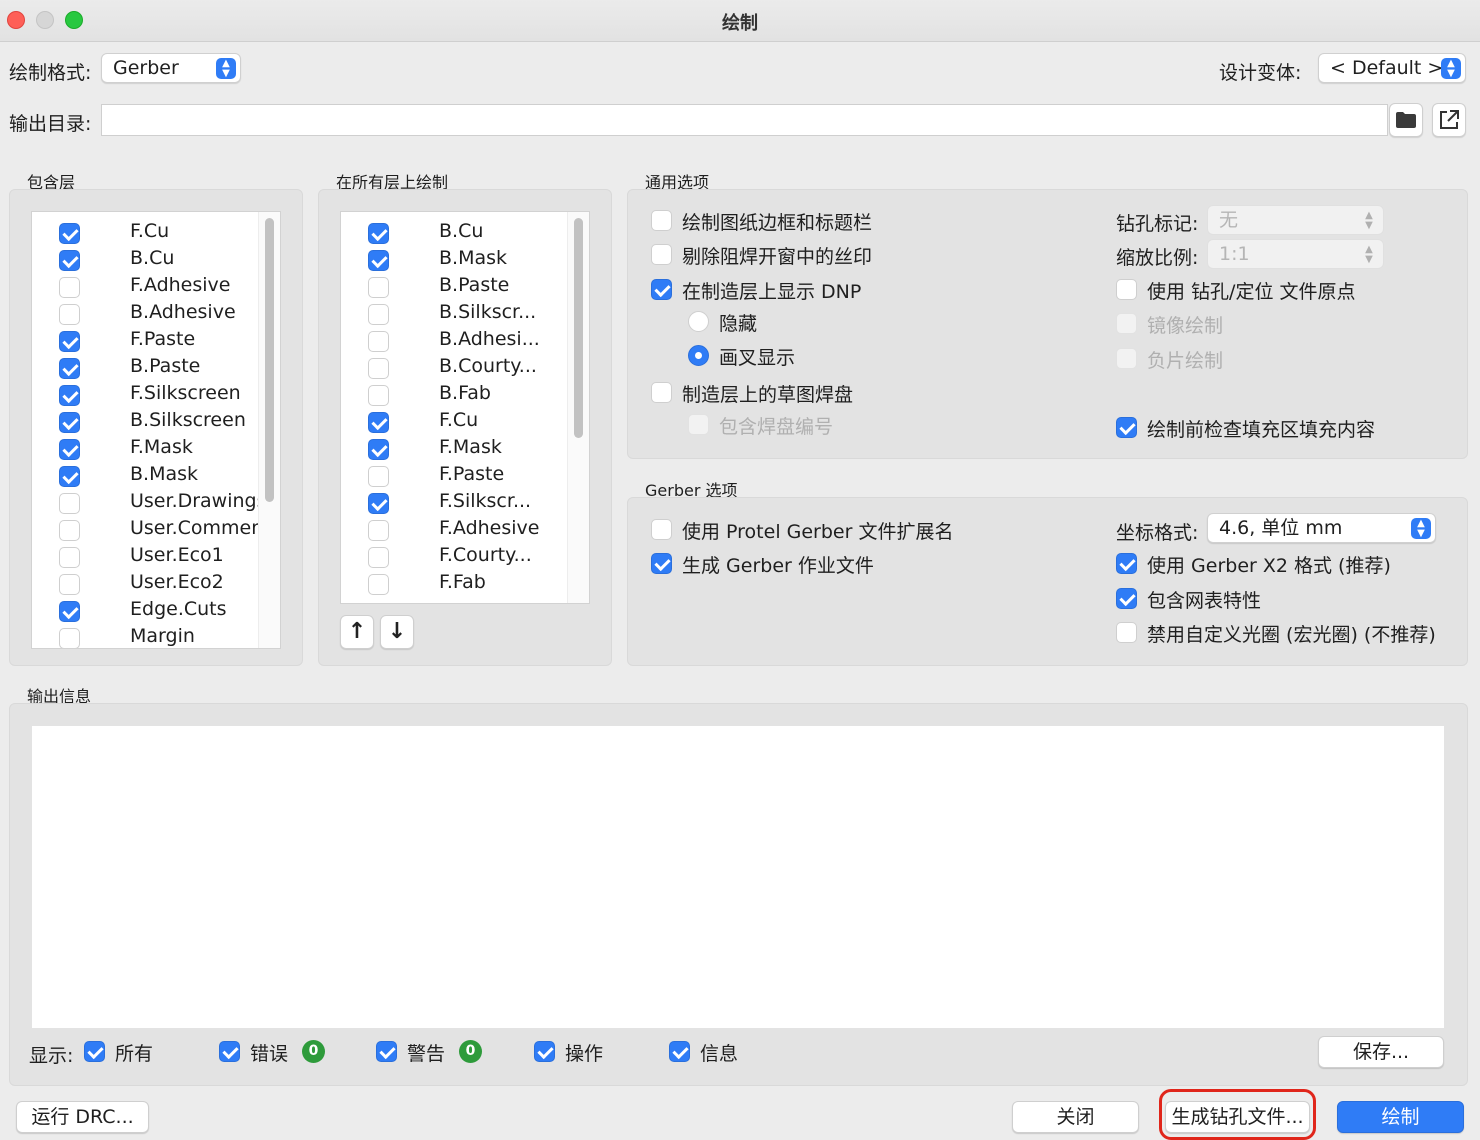 This screenshot has height=1140, width=1480. Describe the element at coordinates (1075, 1117) in the screenshot. I see `close-button: 关闭` at that location.